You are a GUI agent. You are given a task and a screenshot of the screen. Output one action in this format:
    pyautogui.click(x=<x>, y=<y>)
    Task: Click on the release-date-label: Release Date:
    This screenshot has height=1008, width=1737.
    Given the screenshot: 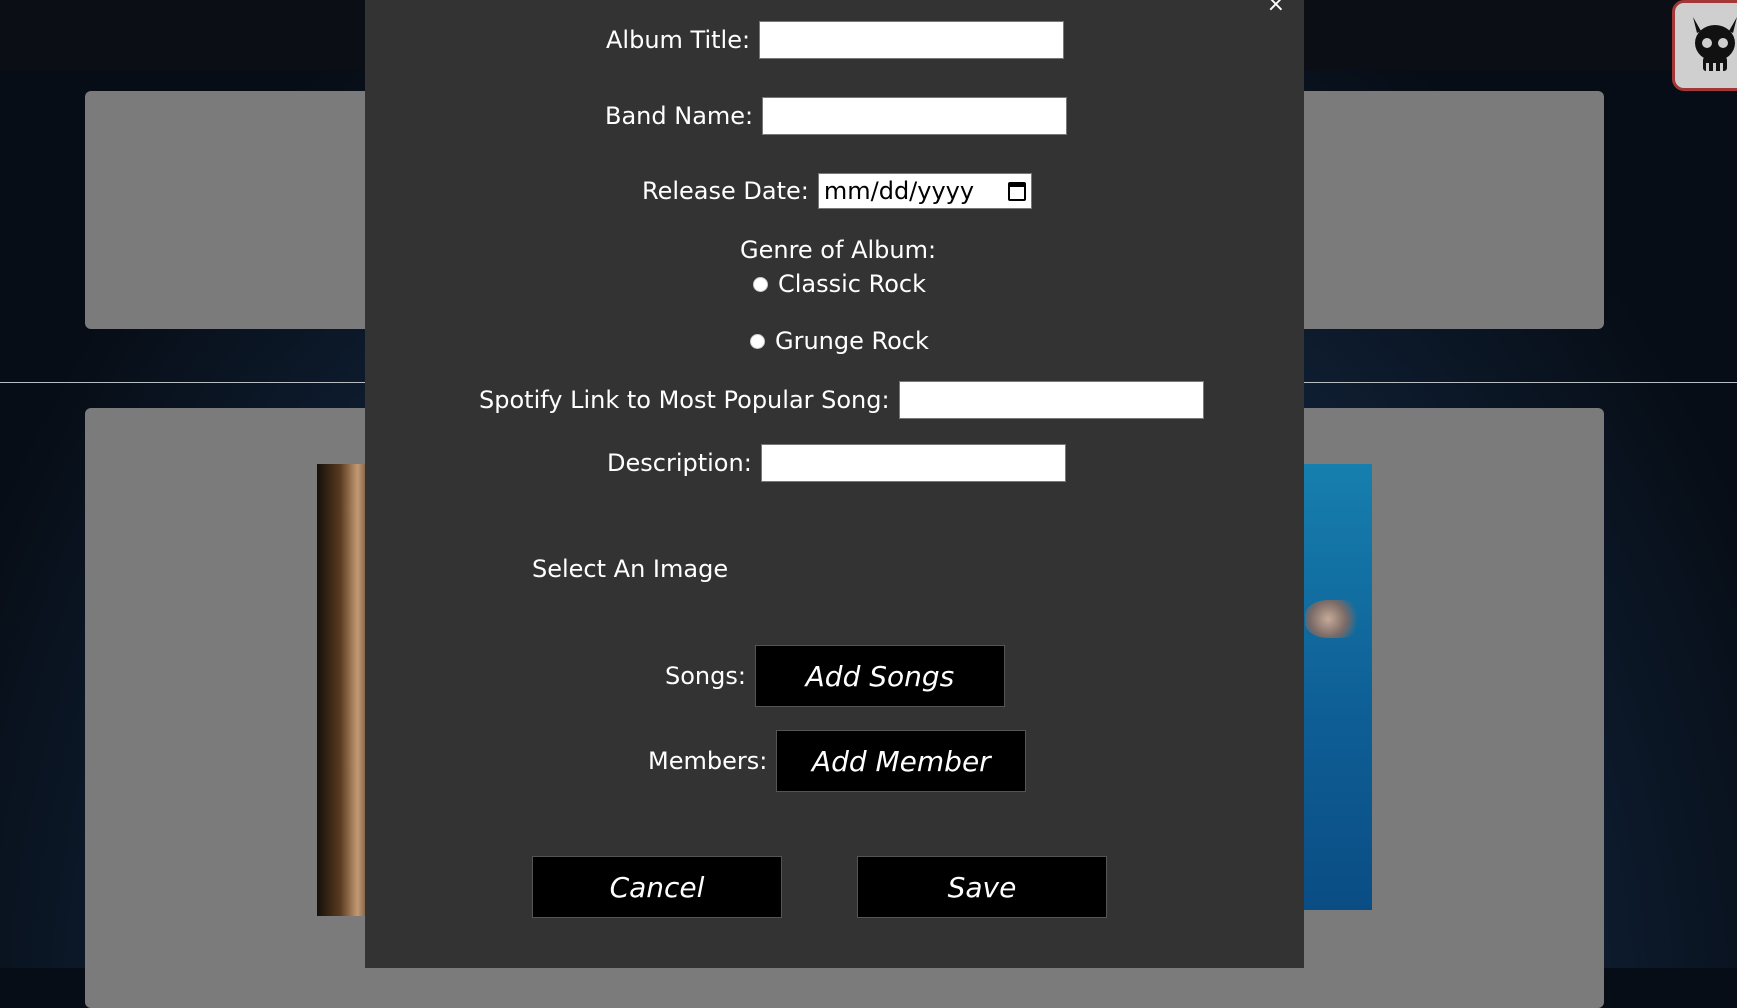 What is the action you would take?
    pyautogui.click(x=725, y=191)
    